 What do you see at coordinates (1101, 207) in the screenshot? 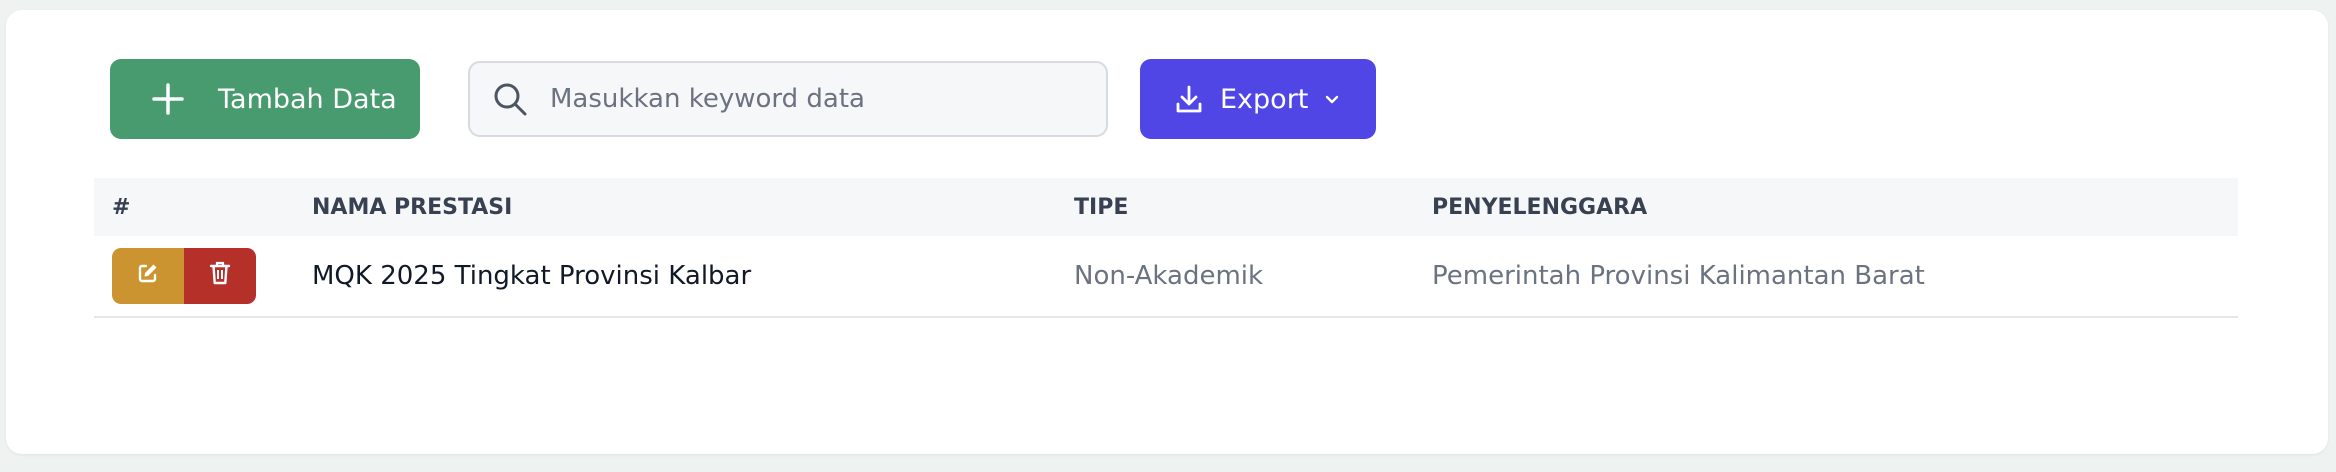
I see `header-type: TIPE` at bounding box center [1101, 207].